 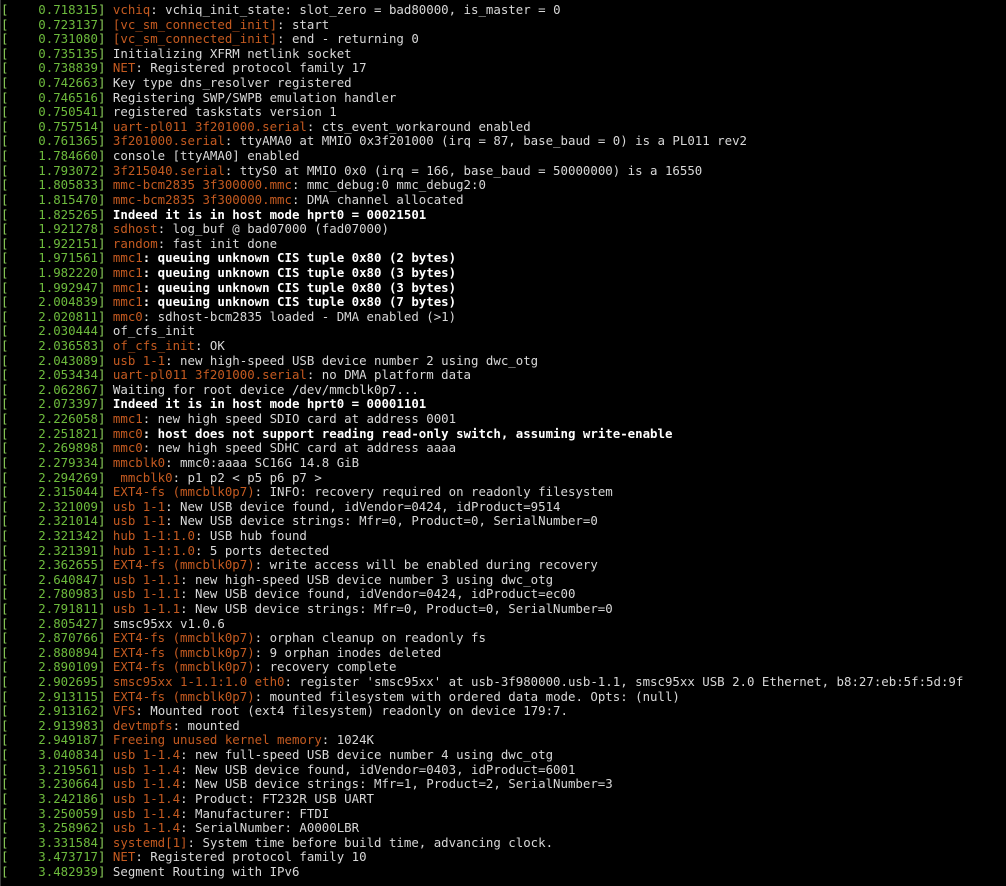 What do you see at coordinates (503, 624) in the screenshot?
I see `log-line: [ 2.805427] smsc95xx v1.0.6` at bounding box center [503, 624].